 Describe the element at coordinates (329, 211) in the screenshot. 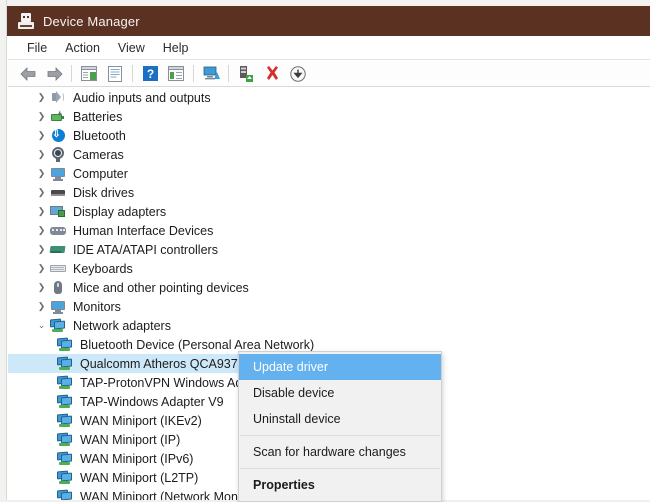

I see `tree-item: ❯ Display adapters` at that location.